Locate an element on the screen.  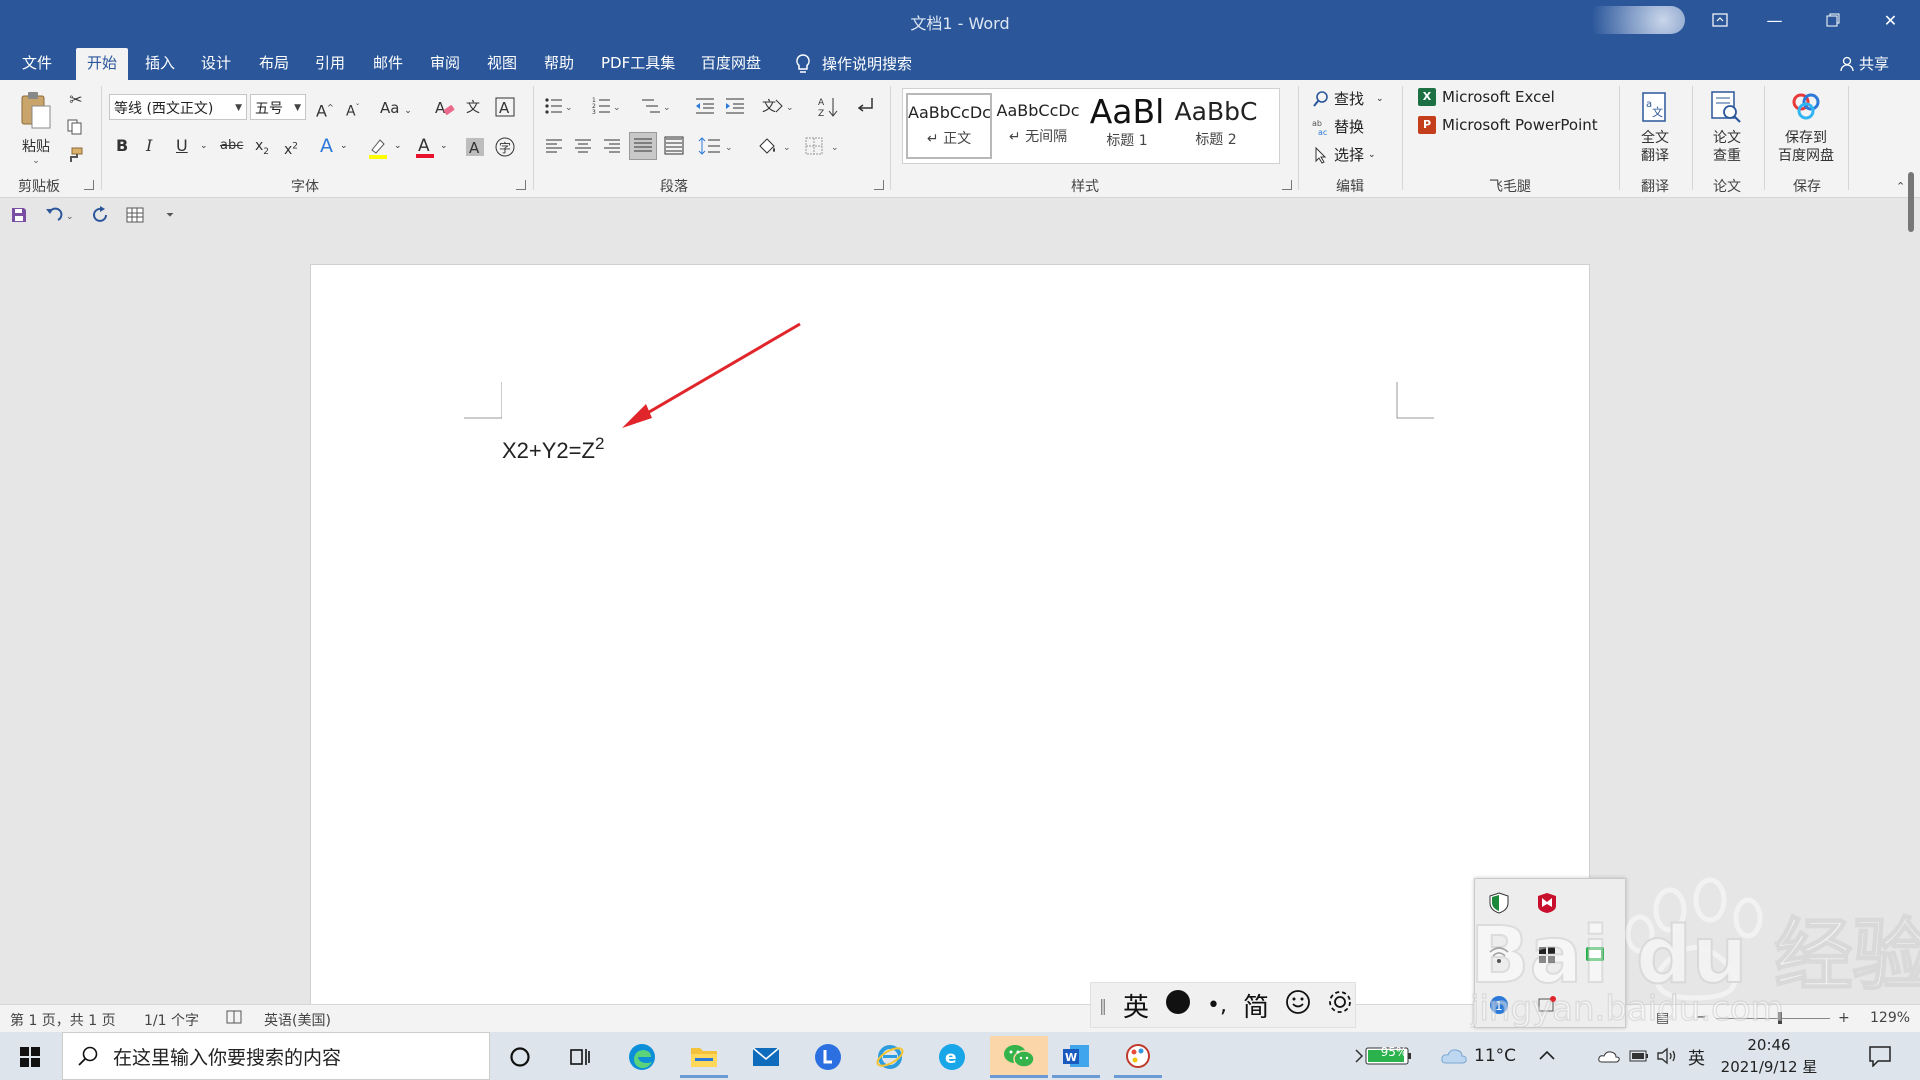
clock: 20:46 2021/9/12 星期日 is located at coordinates (1769, 1057).